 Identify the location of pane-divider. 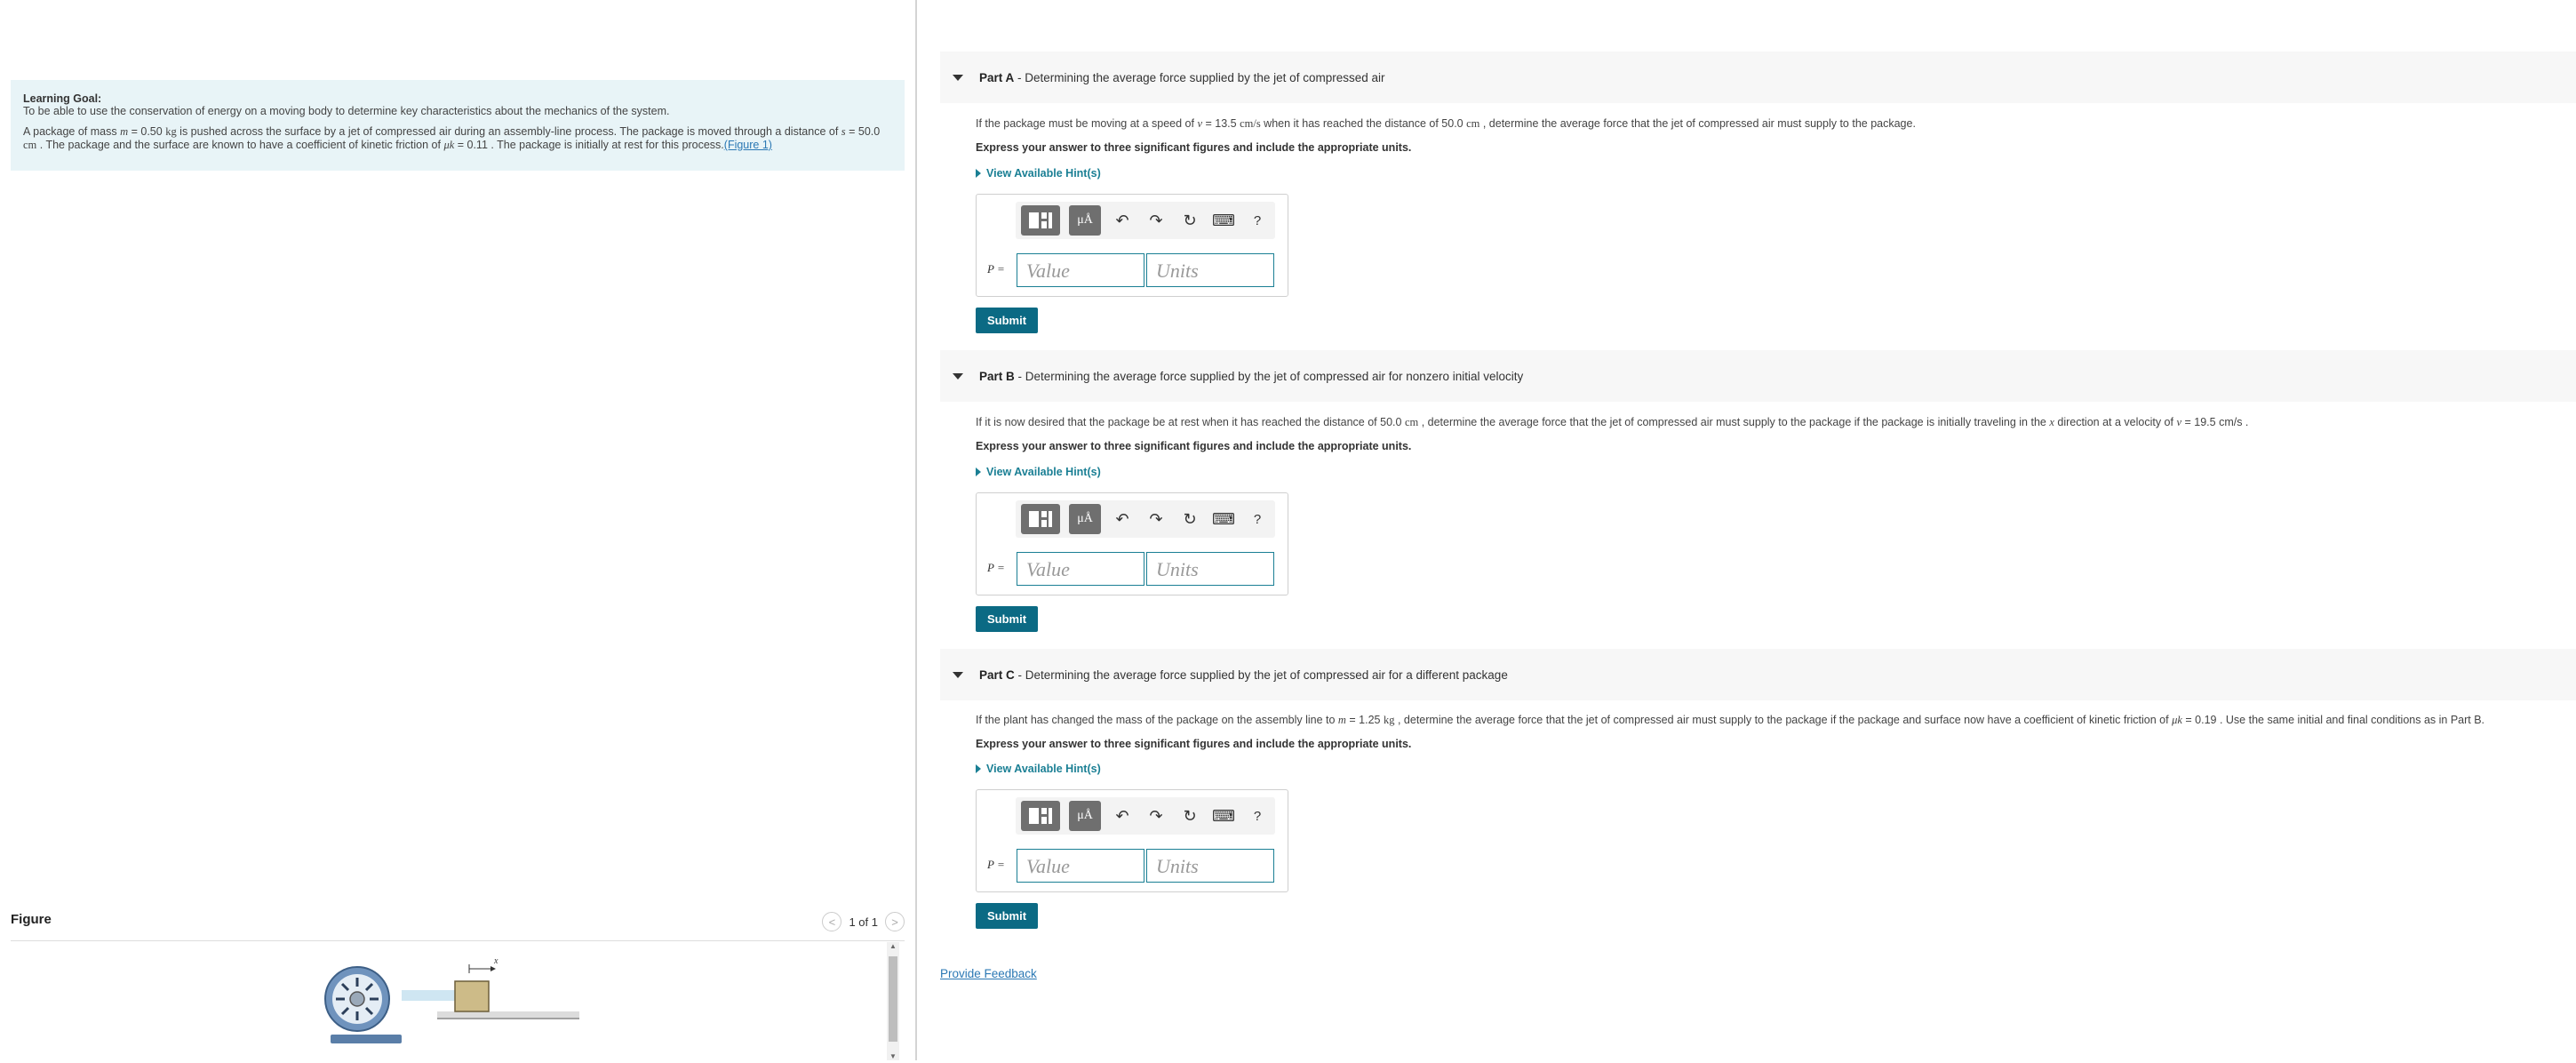
(916, 530).